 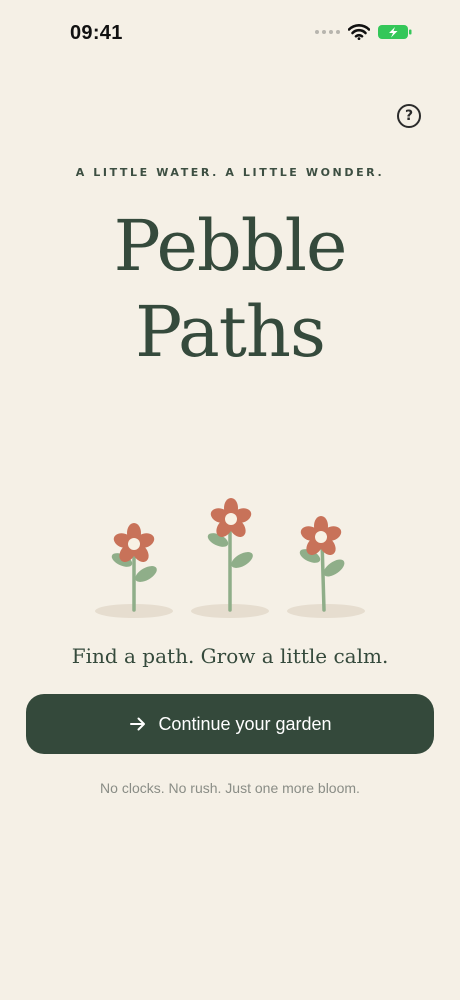 I want to click on continue-garden-button: Continue your garden, so click(x=230, y=724).